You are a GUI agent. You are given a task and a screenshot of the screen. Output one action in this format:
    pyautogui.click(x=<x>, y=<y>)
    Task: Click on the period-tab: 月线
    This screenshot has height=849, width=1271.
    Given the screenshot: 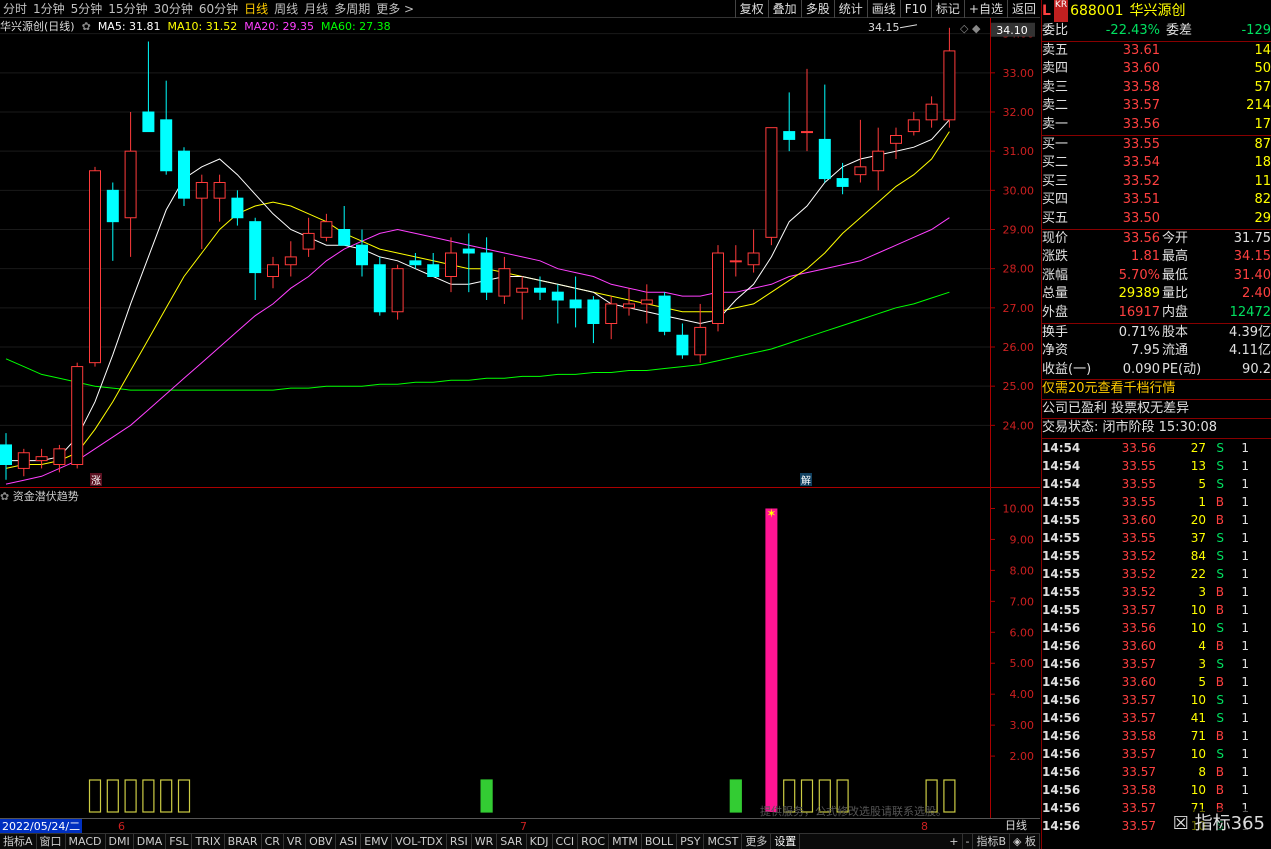 What is the action you would take?
    pyautogui.click(x=316, y=9)
    